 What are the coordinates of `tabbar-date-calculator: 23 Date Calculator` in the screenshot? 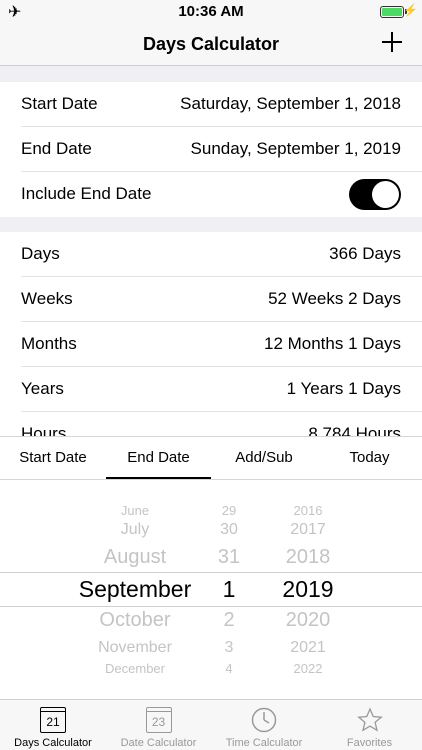 It's located at (158, 725).